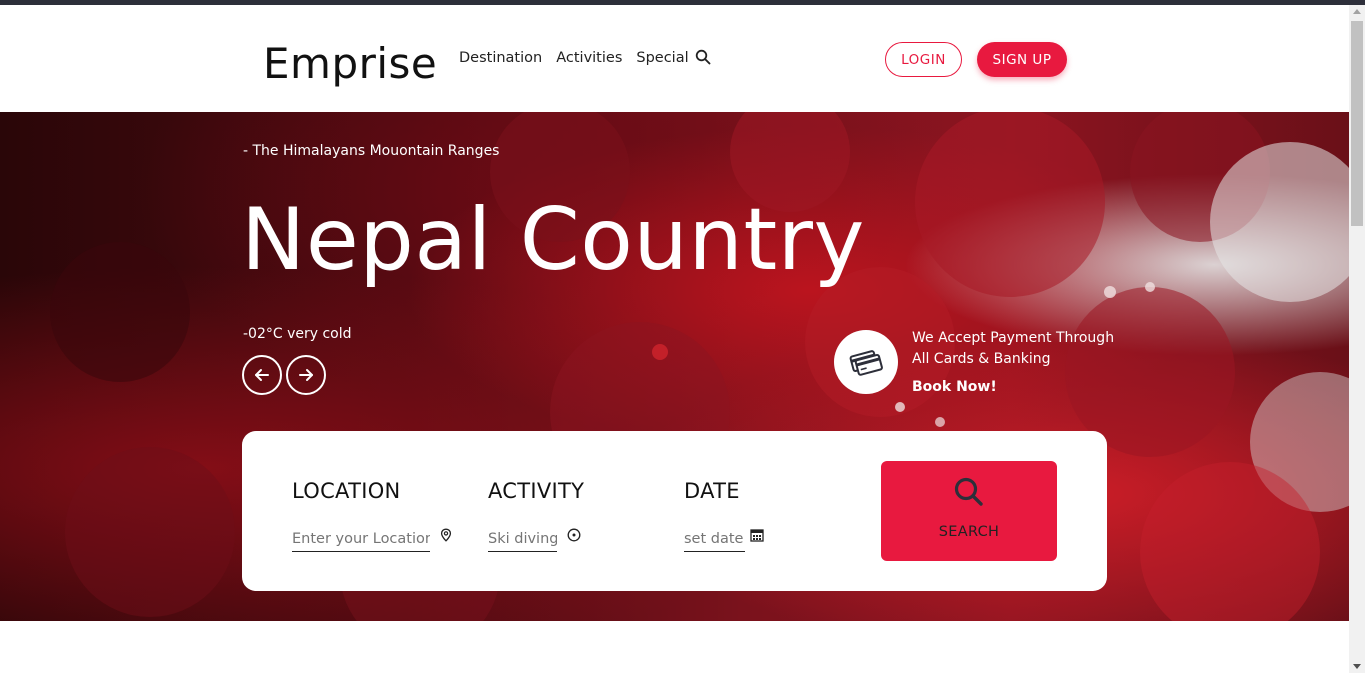  What do you see at coordinates (350, 63) in the screenshot?
I see `site-logo: Emprise` at bounding box center [350, 63].